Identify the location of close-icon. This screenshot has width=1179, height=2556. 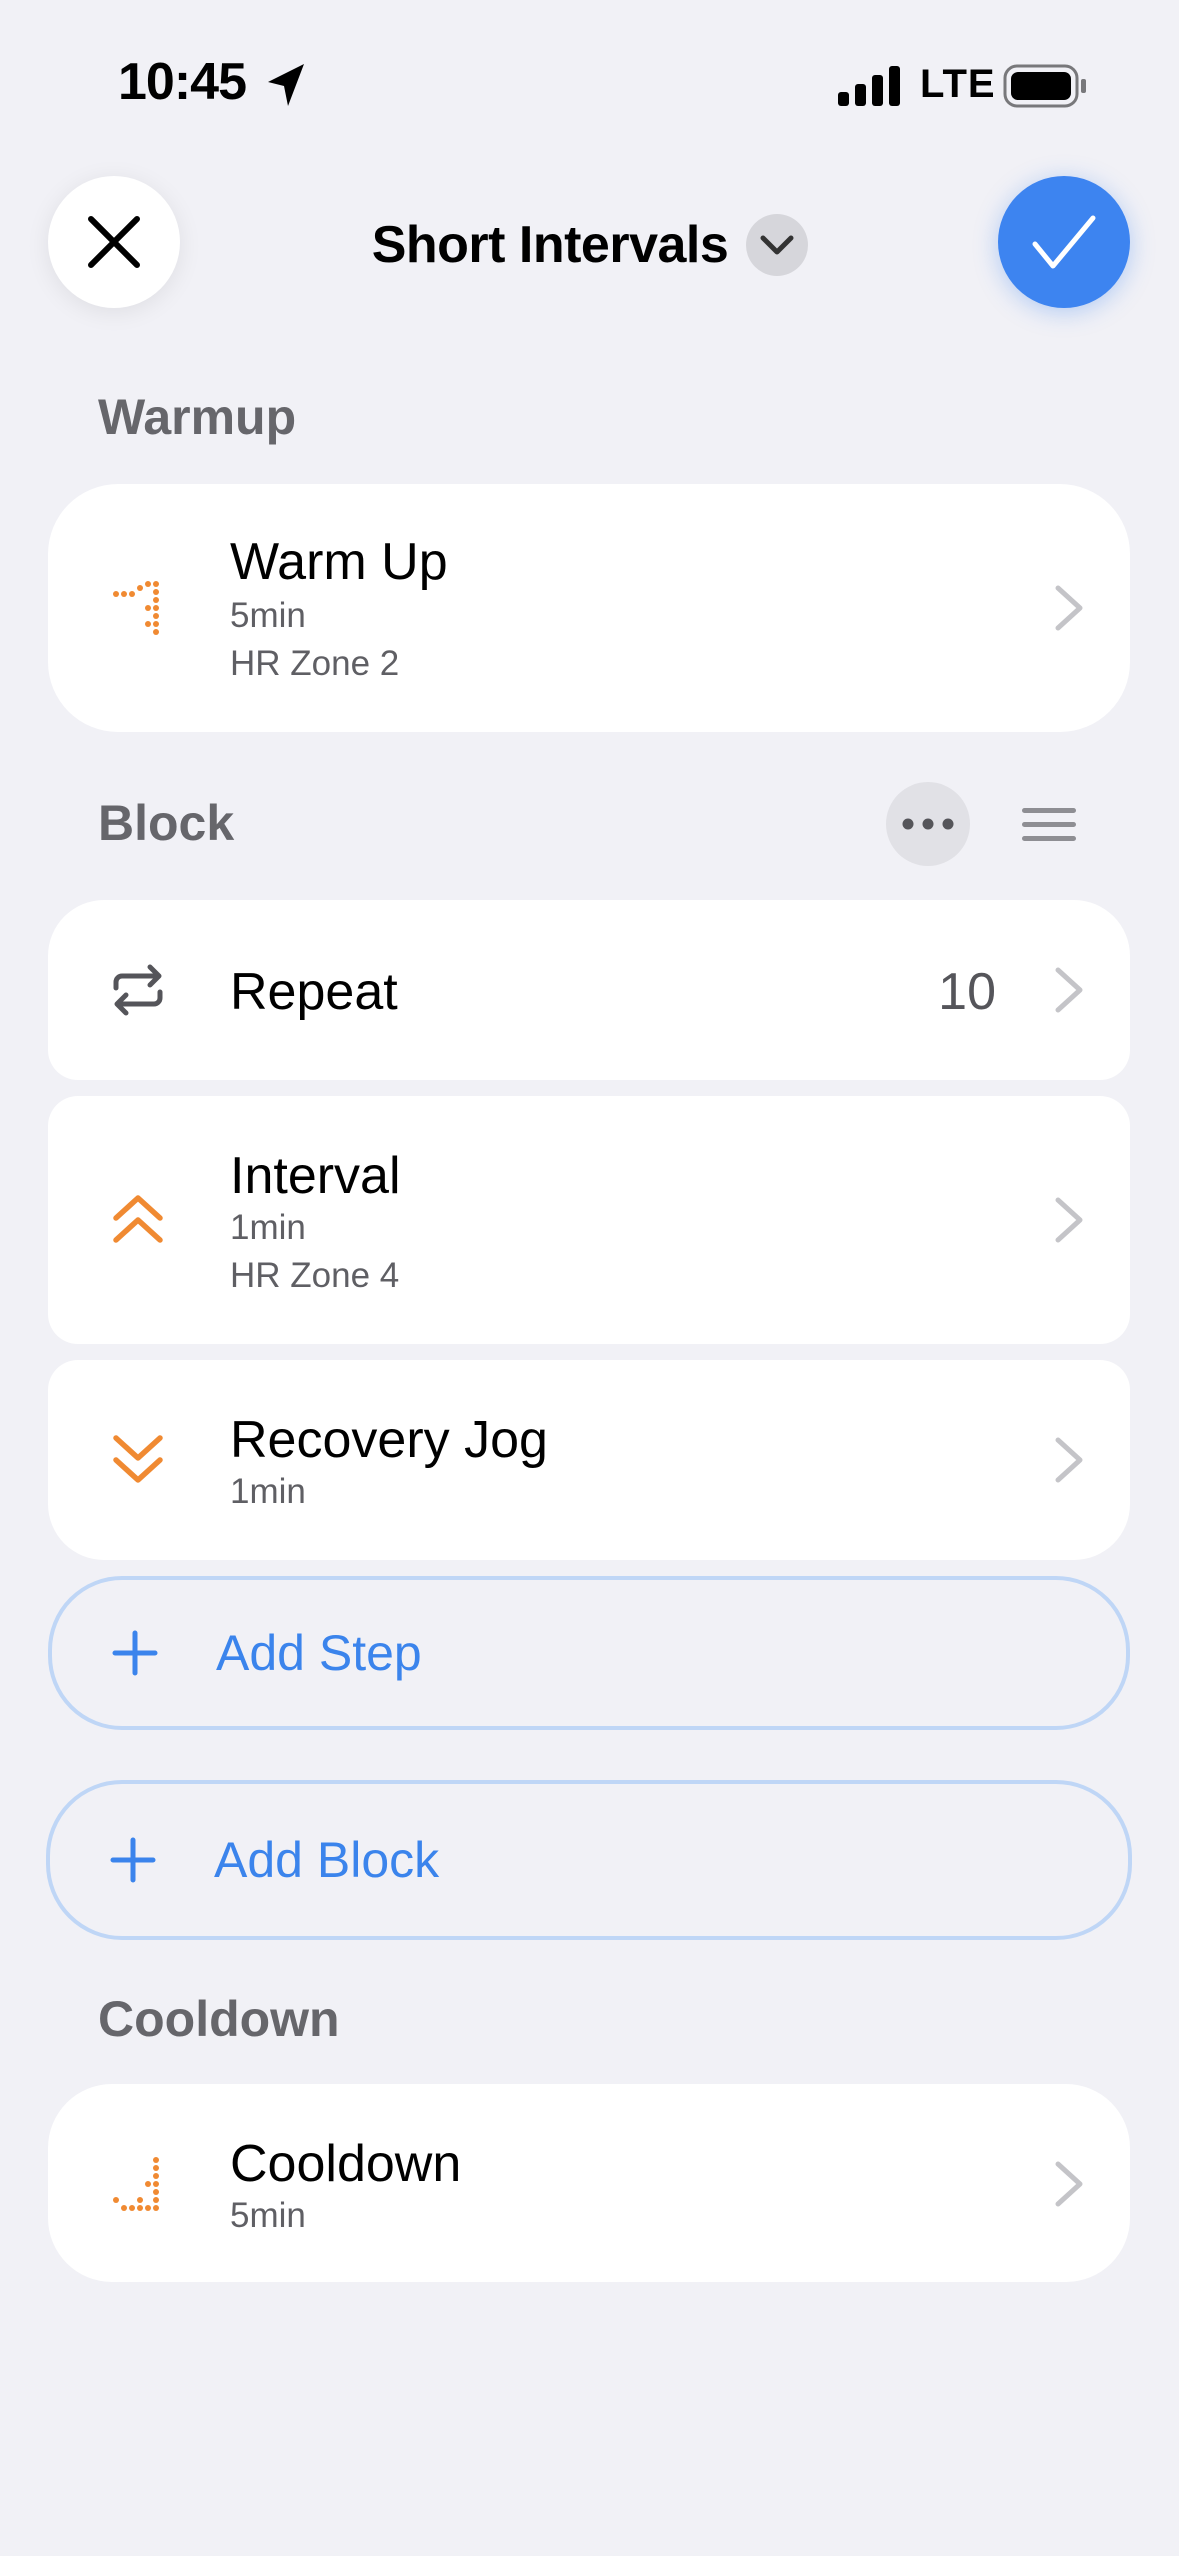
(114, 242).